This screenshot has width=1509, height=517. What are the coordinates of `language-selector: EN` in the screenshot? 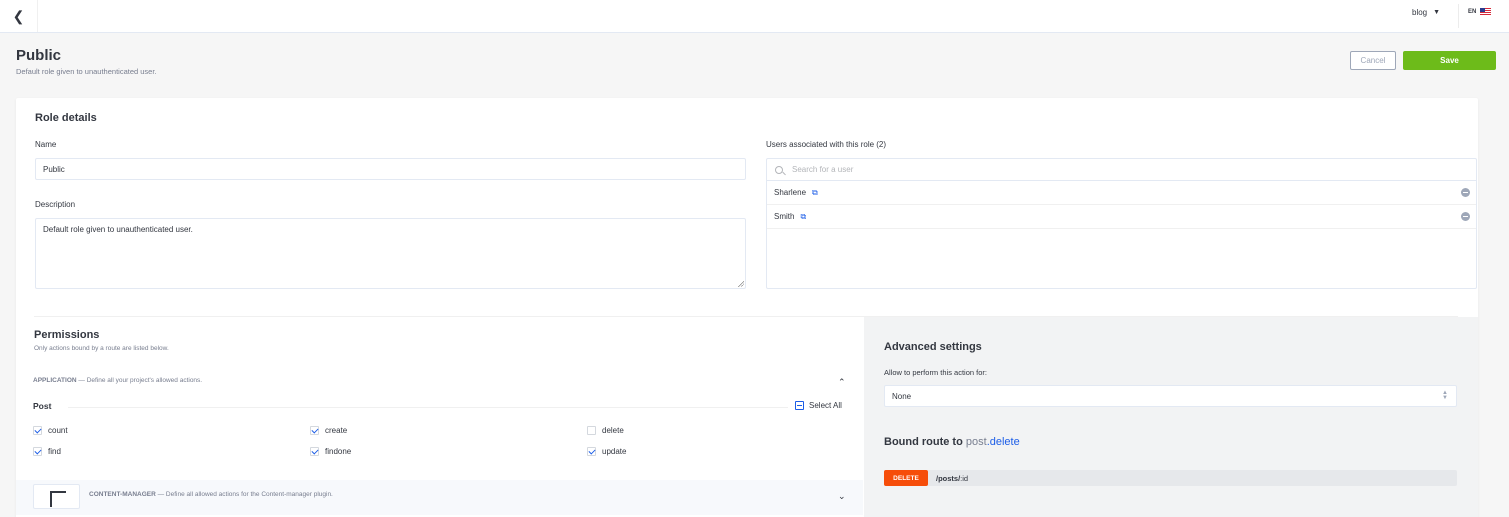 It's located at (1480, 11).